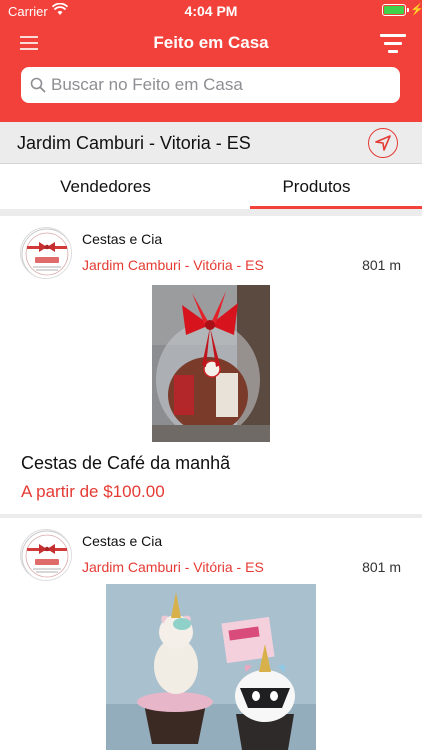 Image resolution: width=422 pixels, height=750 pixels. Describe the element at coordinates (336, 207) in the screenshot. I see `active-tab-indicator` at that location.